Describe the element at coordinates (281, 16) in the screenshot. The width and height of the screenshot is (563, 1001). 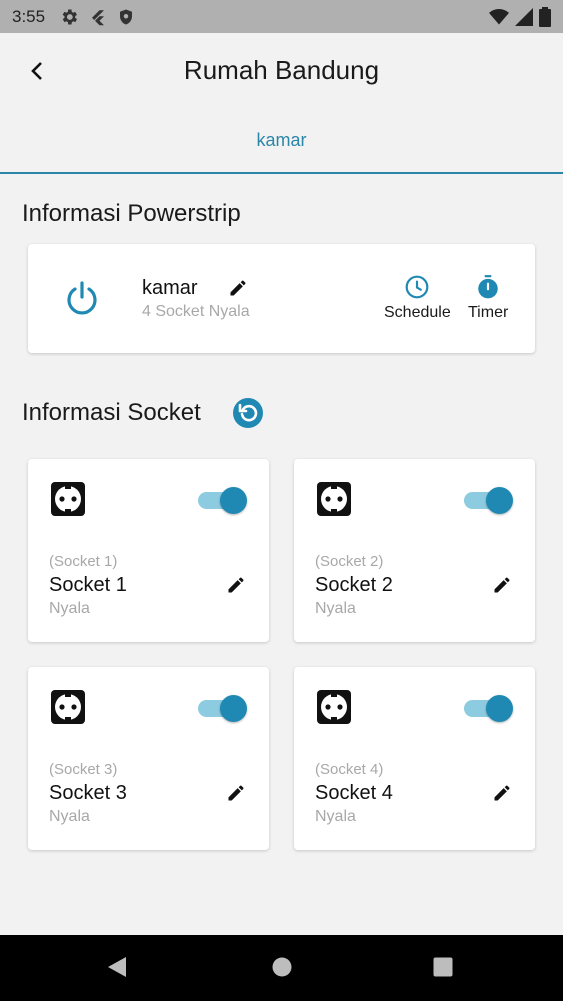
I see `status-bar: 3:55` at that location.